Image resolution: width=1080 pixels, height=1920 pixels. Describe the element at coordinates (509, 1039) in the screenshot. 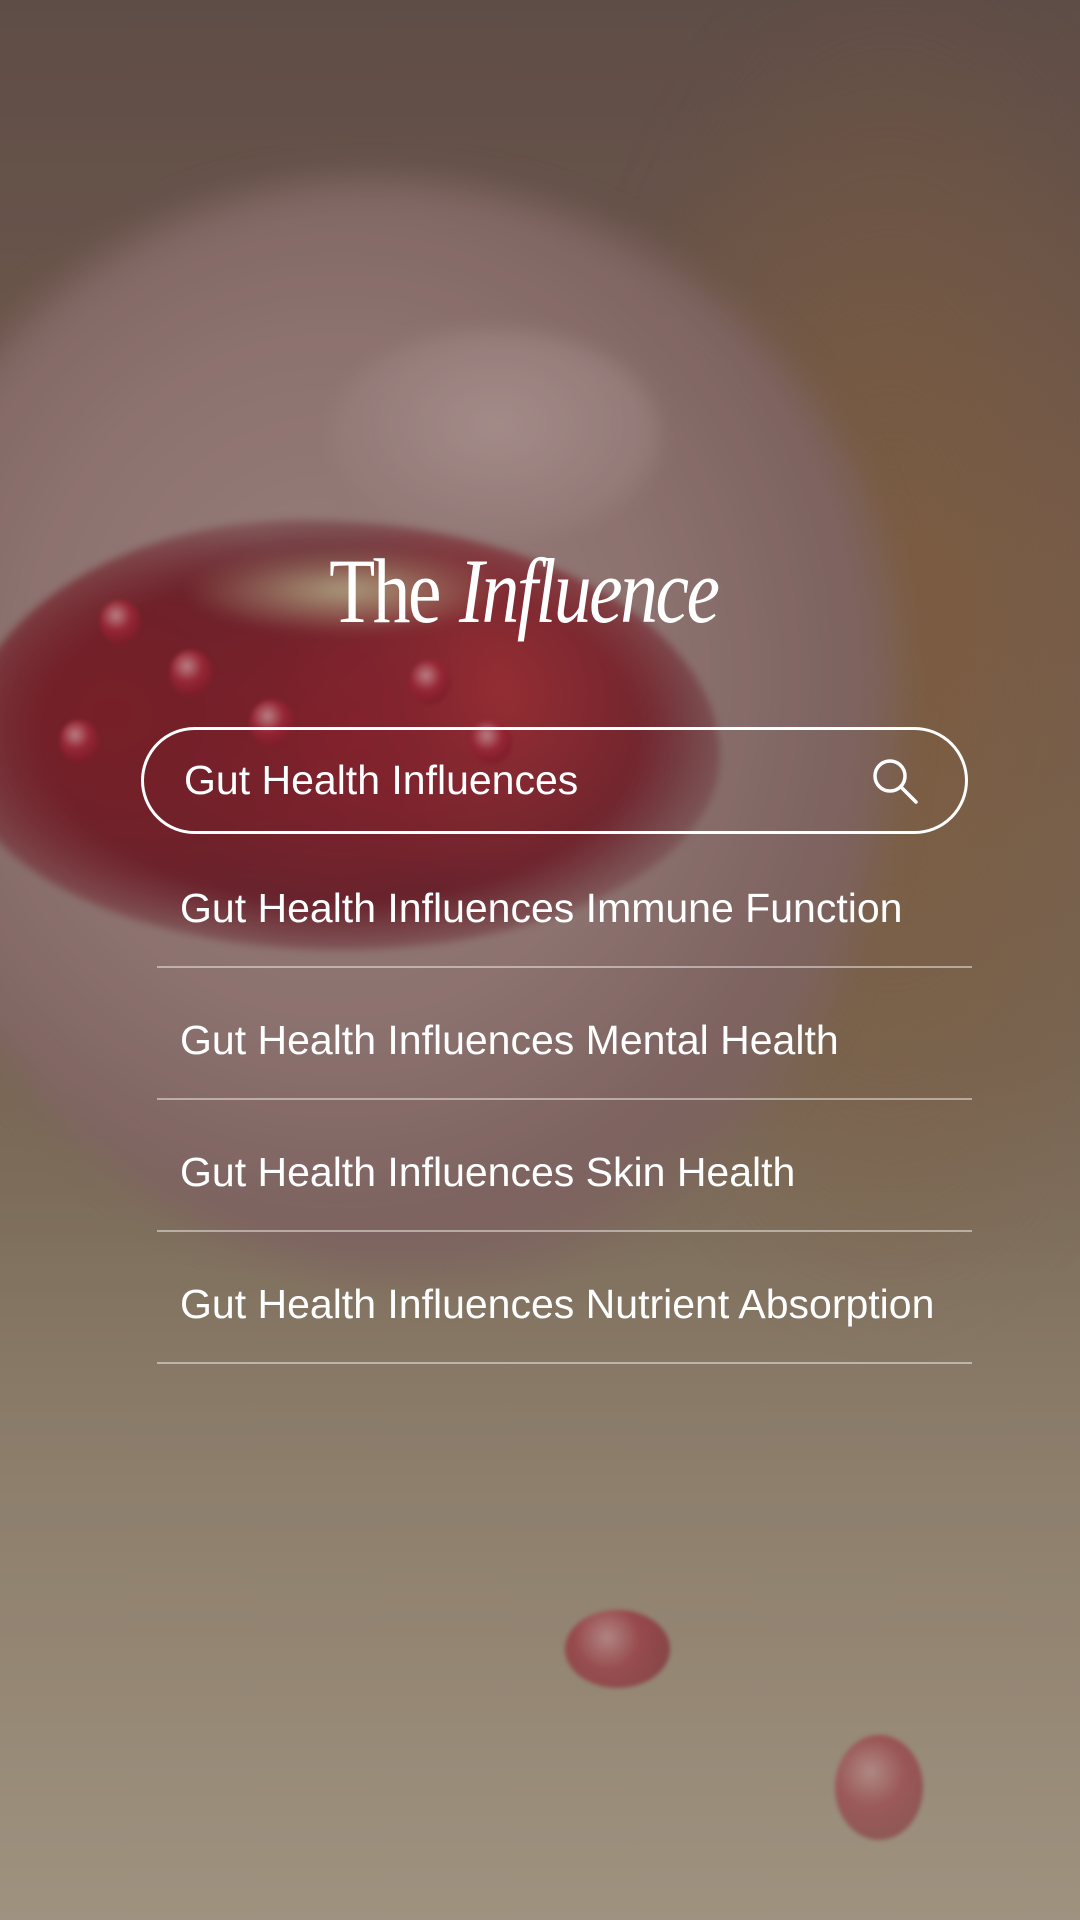

I see `suggestion-label: Gut Health Influences Mental Health` at that location.